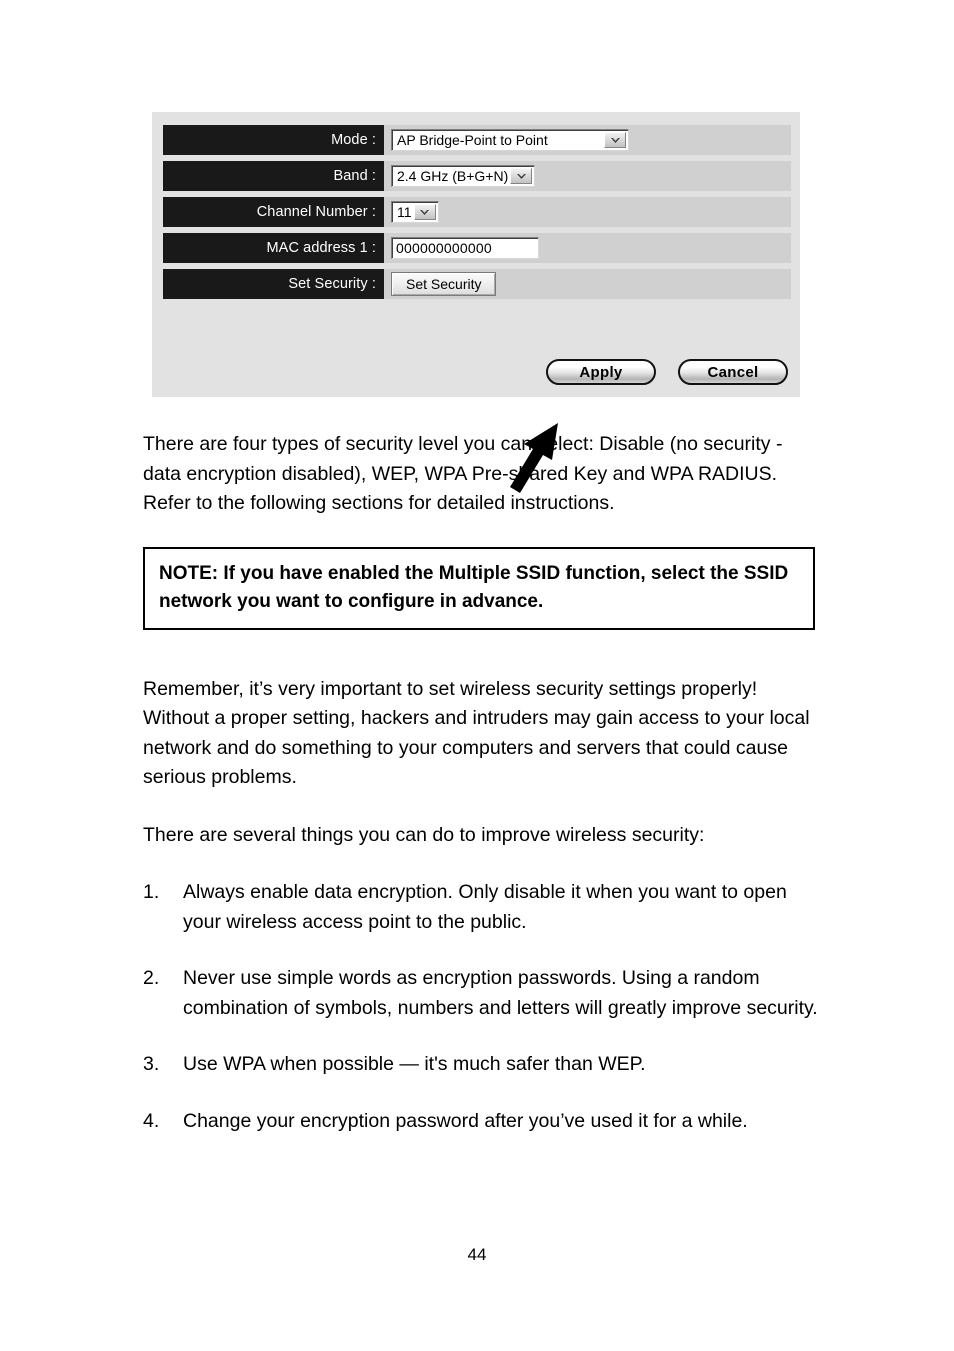 The width and height of the screenshot is (954, 1351). Describe the element at coordinates (151, 892) in the screenshot. I see `list-item-number: 1.` at that location.